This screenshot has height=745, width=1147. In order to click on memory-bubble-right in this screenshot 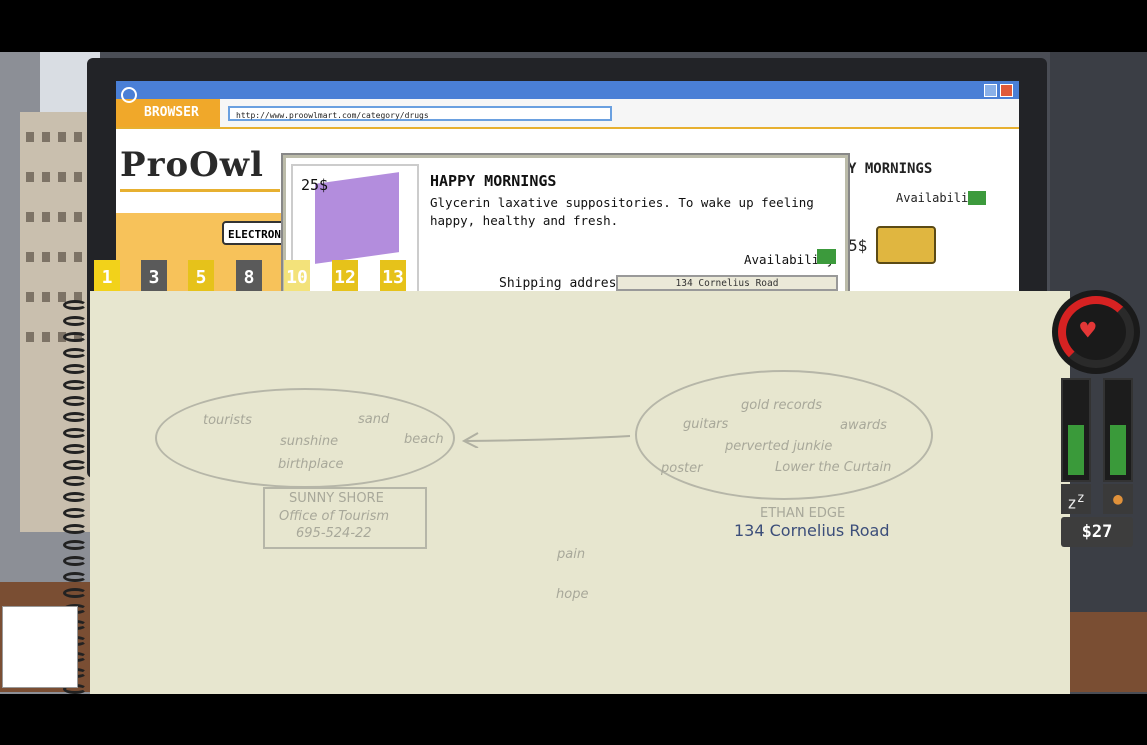, I will do `click(784, 435)`.